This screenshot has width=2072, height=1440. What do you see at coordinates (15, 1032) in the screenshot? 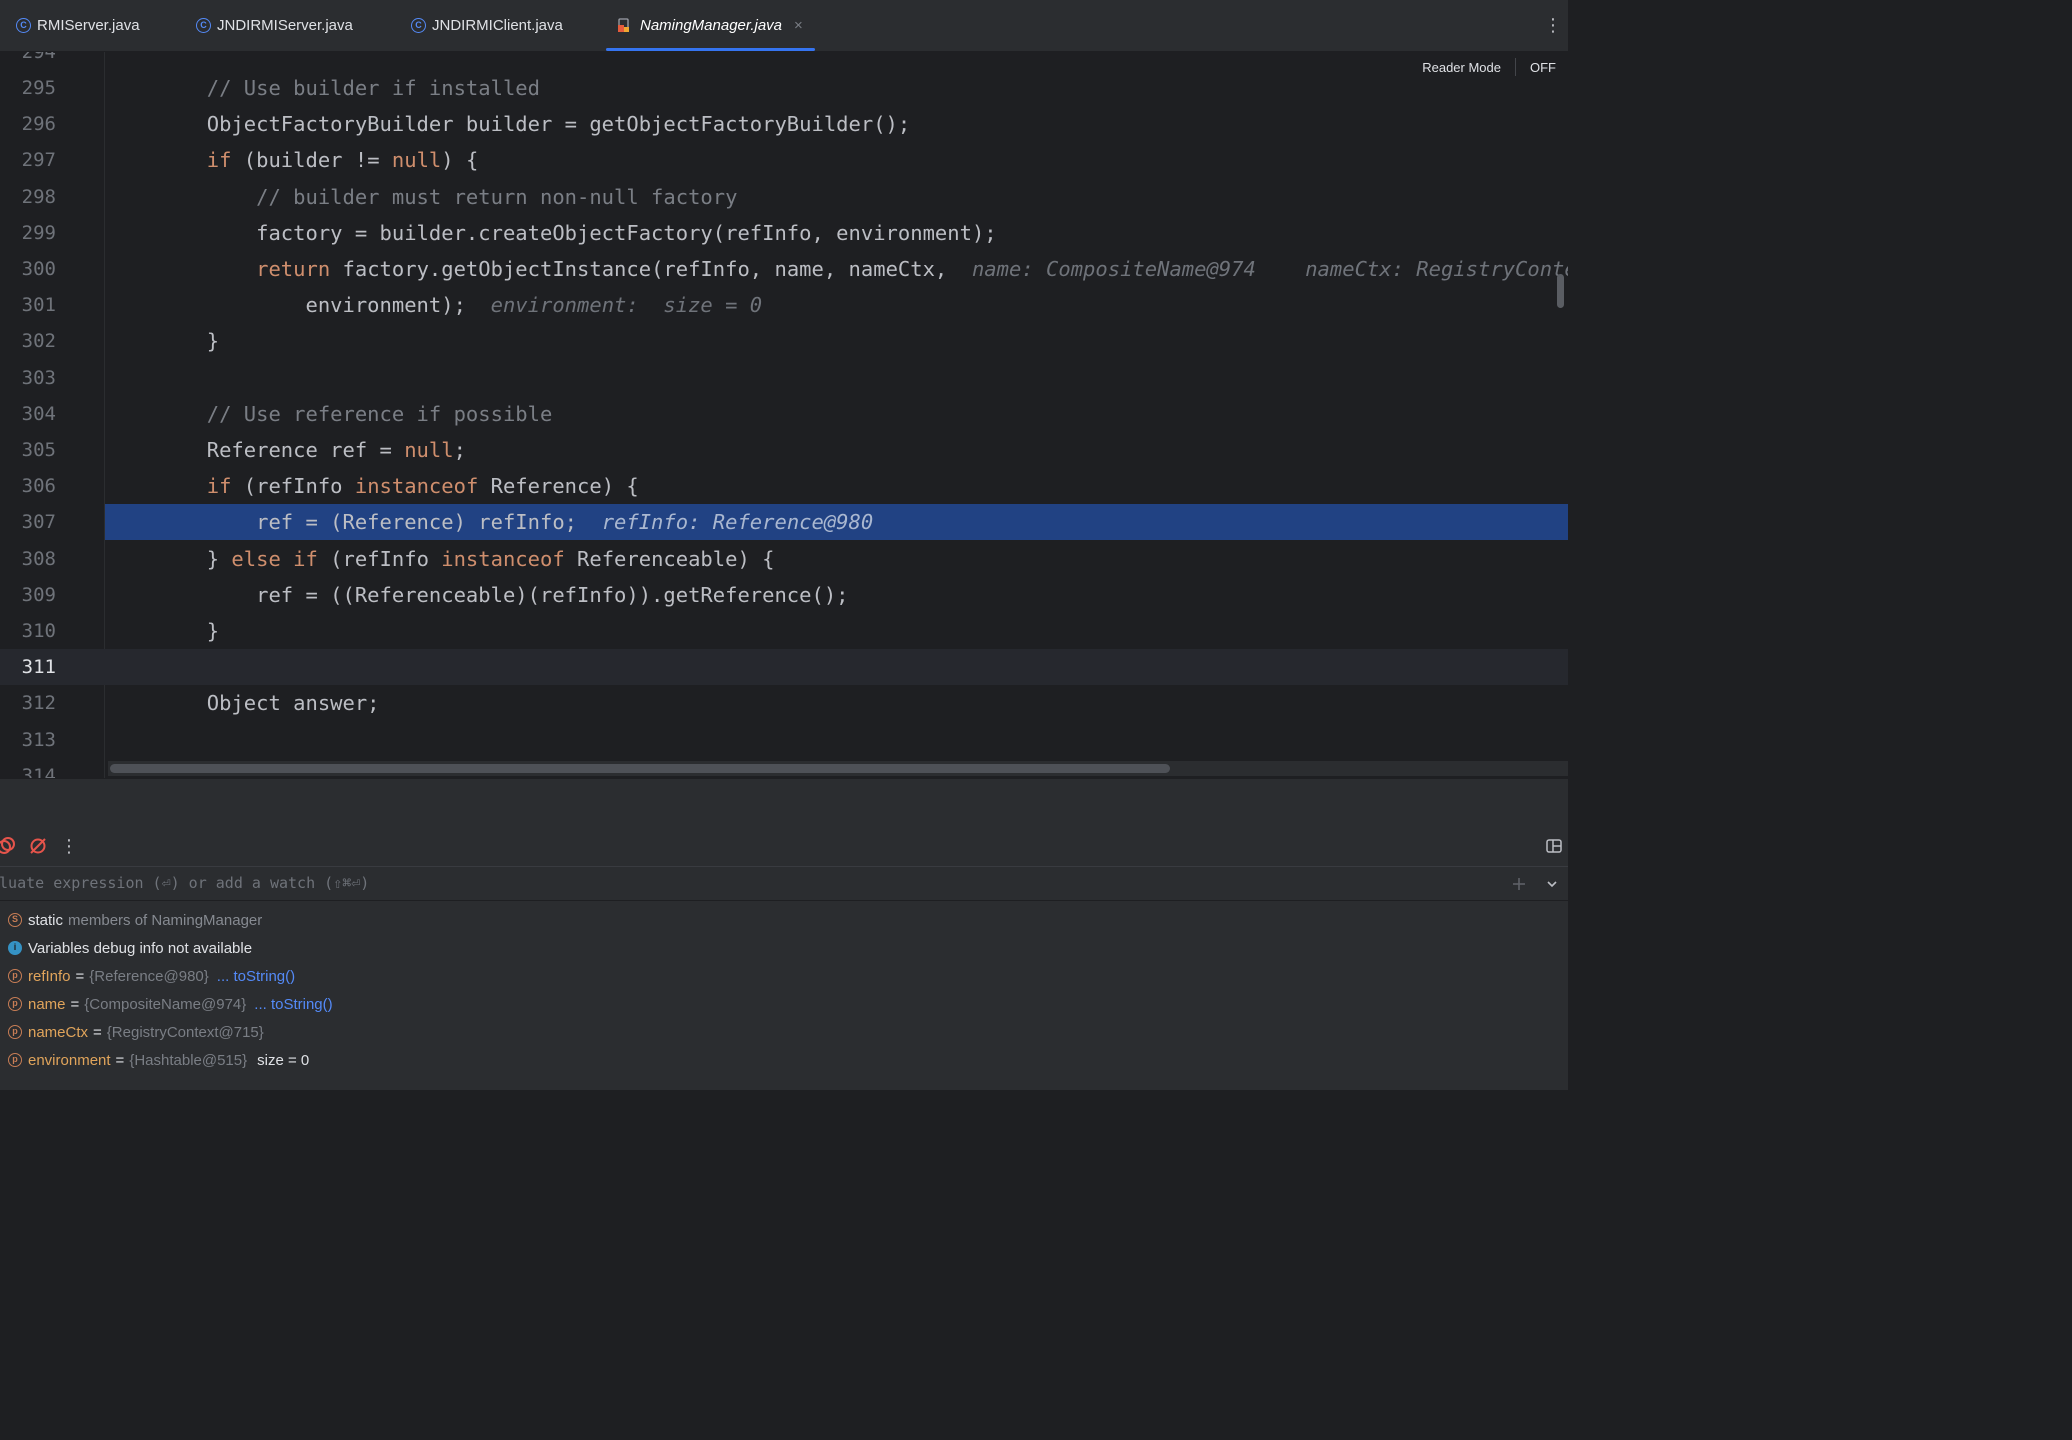
I see `parameter-badge-icon: p` at bounding box center [15, 1032].